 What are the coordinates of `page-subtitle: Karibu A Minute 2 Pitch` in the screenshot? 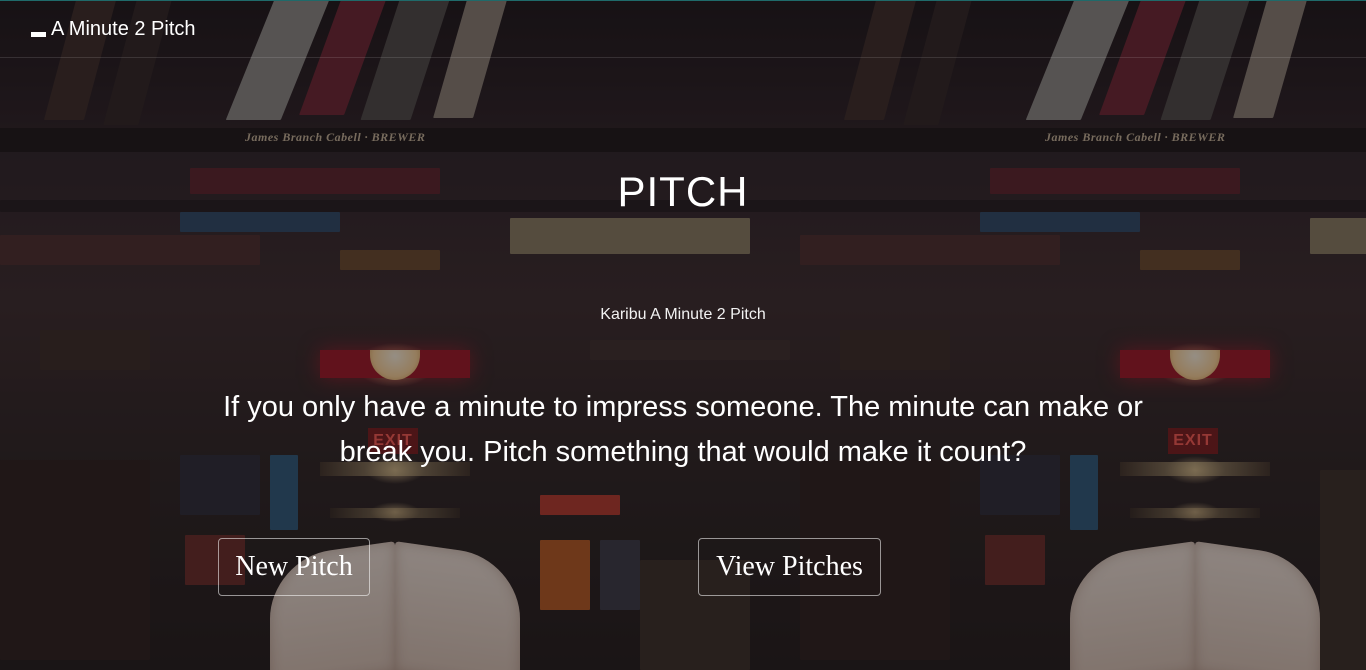 It's located at (683, 314).